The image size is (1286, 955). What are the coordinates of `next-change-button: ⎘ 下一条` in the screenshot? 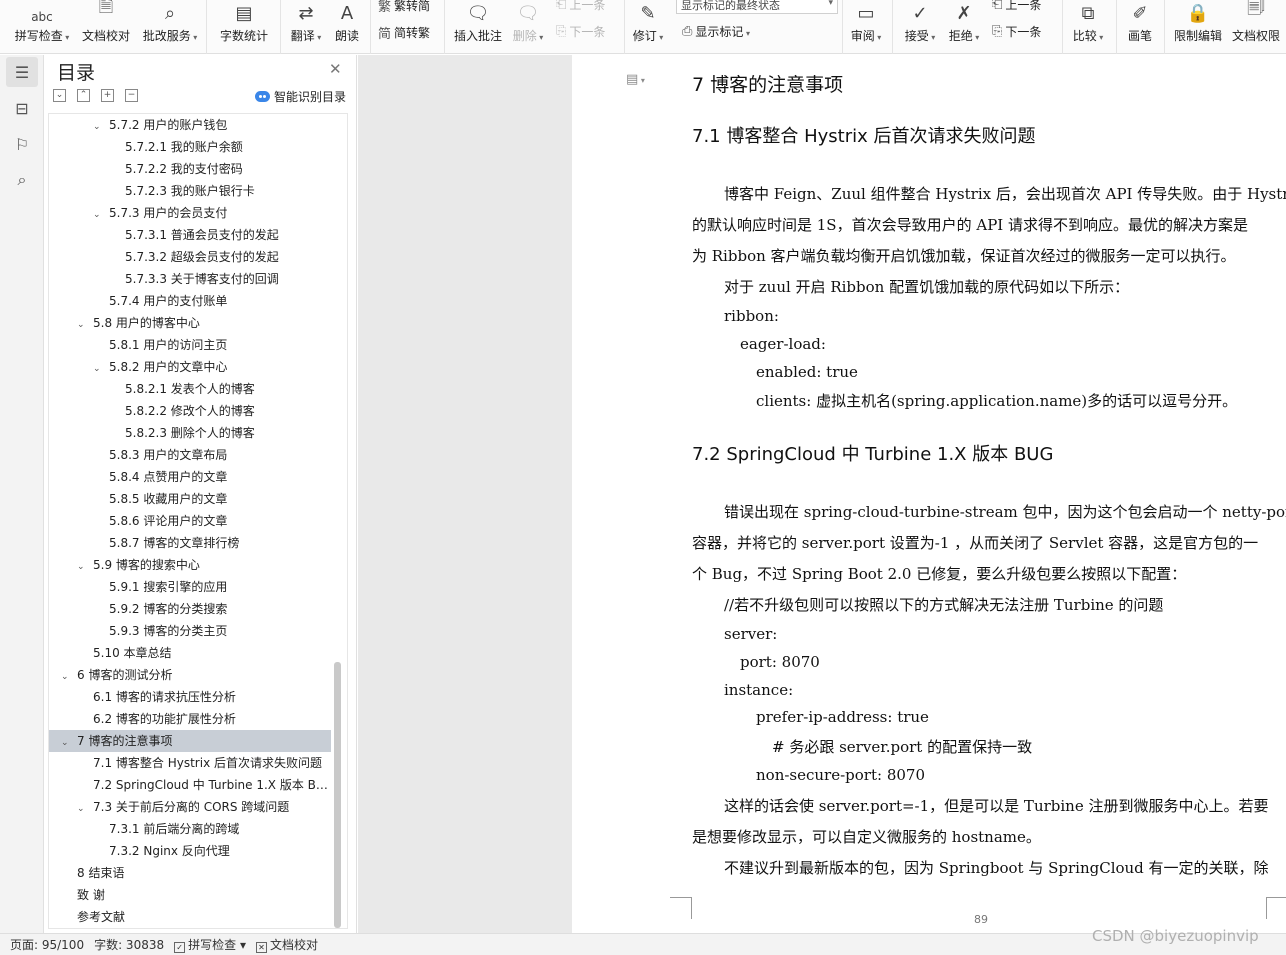 It's located at (1016, 31).